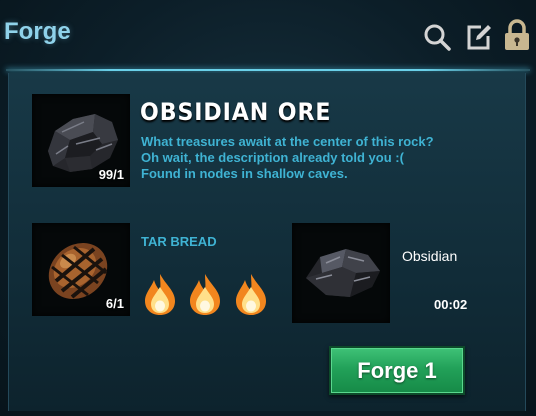  What do you see at coordinates (37, 31) in the screenshot?
I see `window-title: Forge` at bounding box center [37, 31].